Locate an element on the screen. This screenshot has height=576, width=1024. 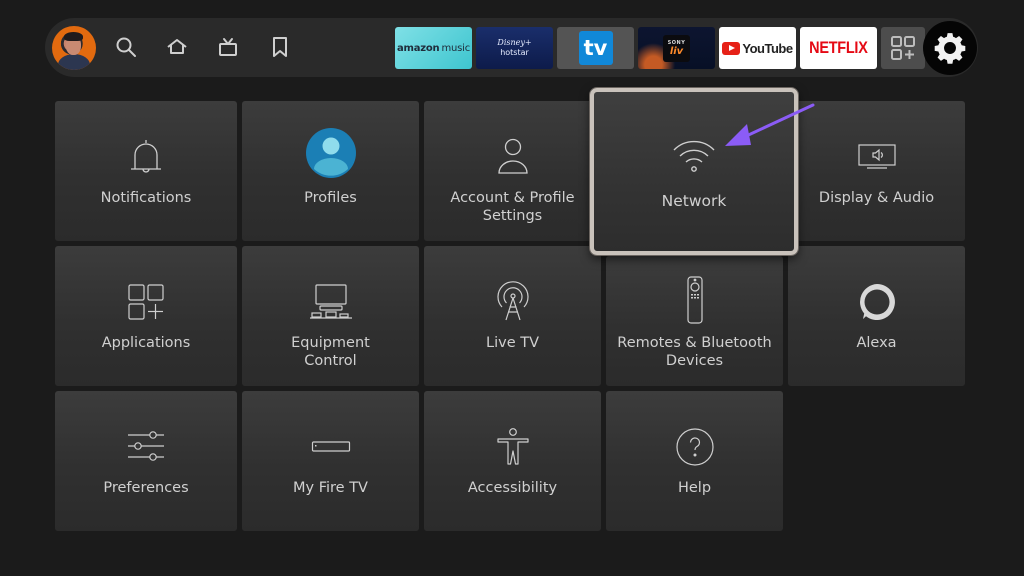
tile-label-line2: Settings is located at coordinates (512, 216).